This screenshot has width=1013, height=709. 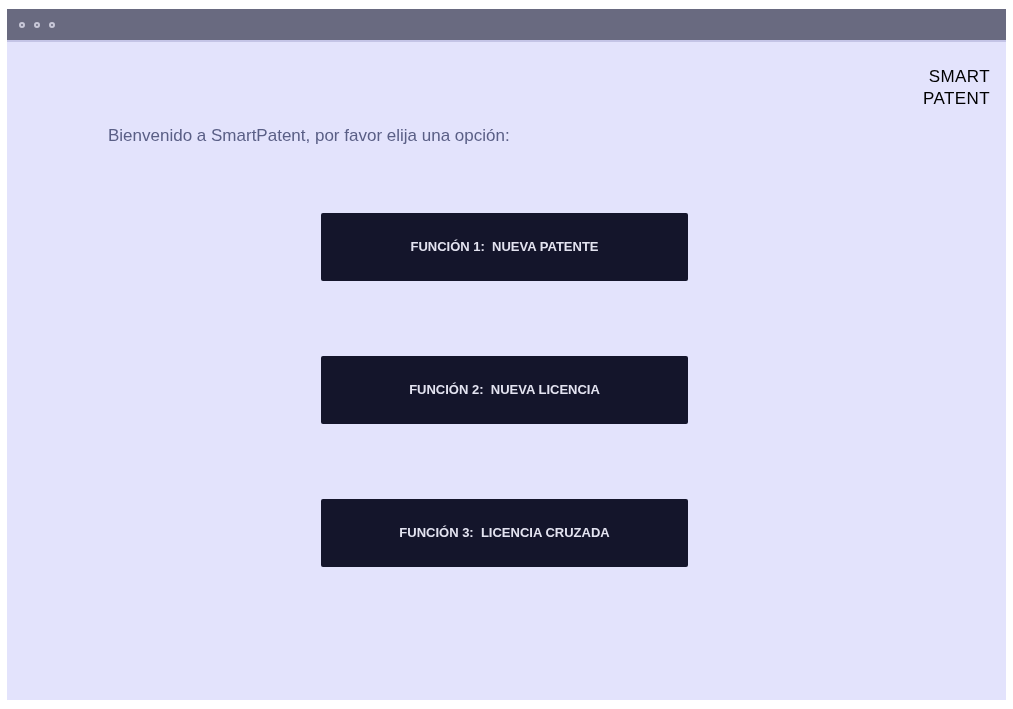 What do you see at coordinates (504, 246) in the screenshot?
I see `function-button: FUNCIÓN 1: NUEVA PATENTE` at bounding box center [504, 246].